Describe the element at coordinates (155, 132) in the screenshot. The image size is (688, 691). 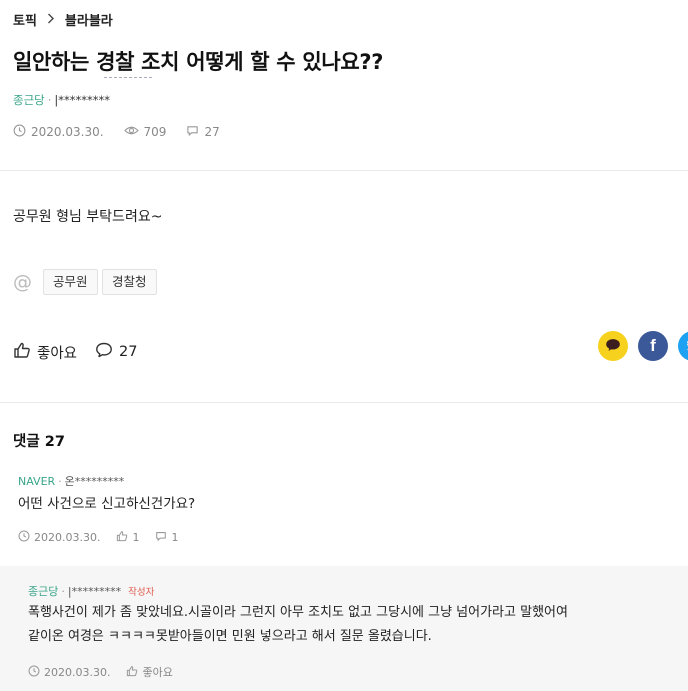
I see `post-views-count: 709` at that location.